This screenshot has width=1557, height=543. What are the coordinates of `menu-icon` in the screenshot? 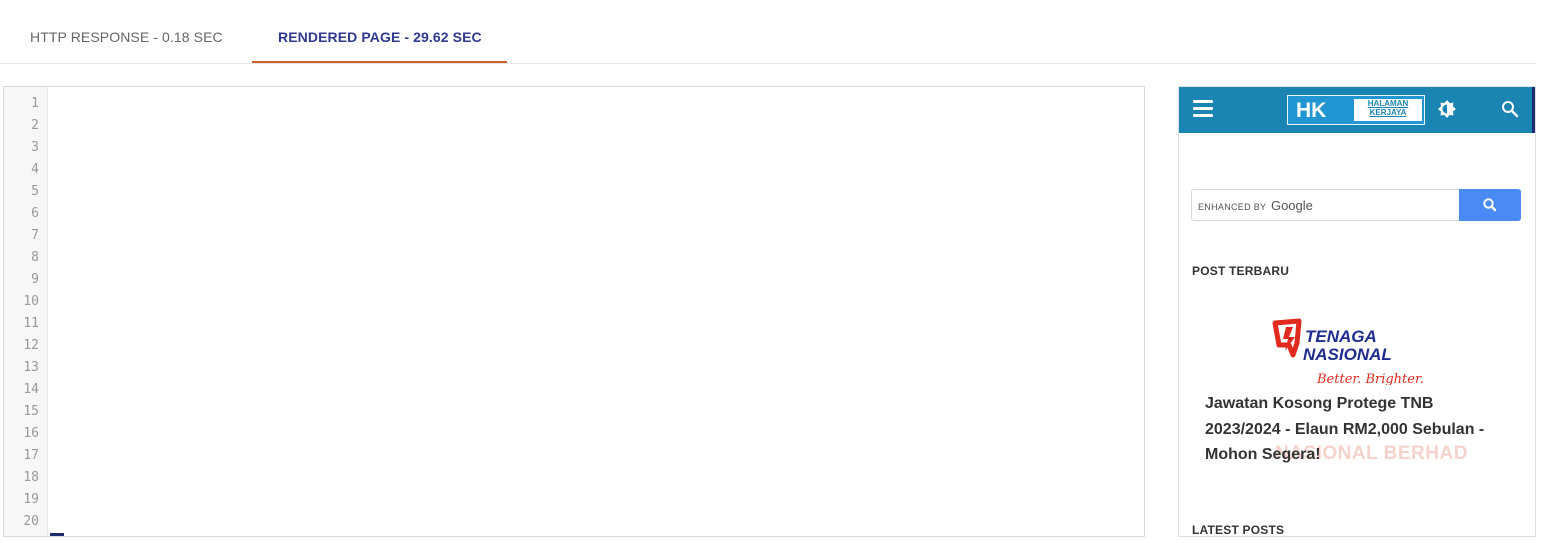 It's located at (1203, 109).